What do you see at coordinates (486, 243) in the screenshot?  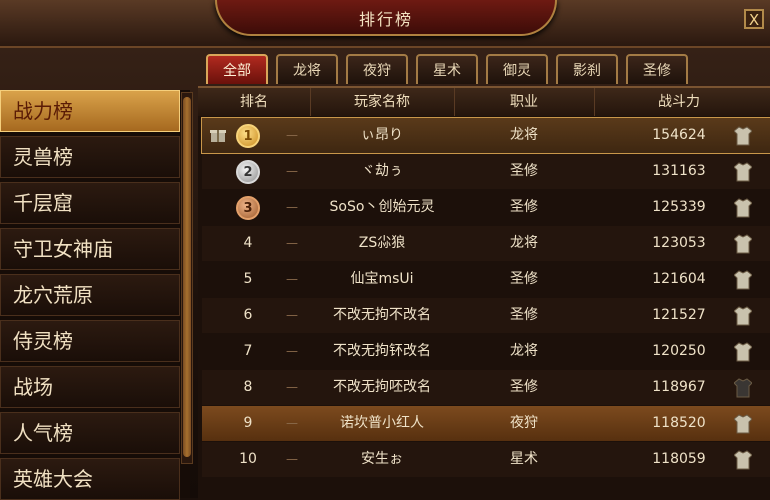 I see `table-row: 4— ZS尛狼 龙将 123053` at bounding box center [486, 243].